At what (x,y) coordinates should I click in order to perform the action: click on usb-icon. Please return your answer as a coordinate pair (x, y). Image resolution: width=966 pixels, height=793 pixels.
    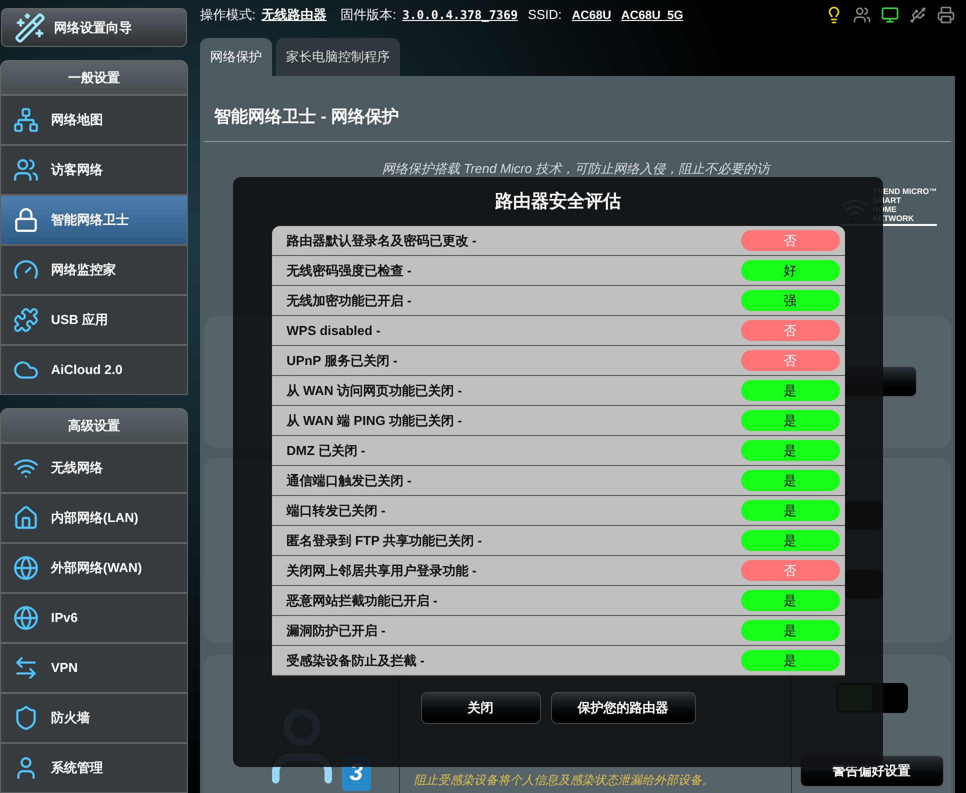
    Looking at the image, I should click on (918, 15).